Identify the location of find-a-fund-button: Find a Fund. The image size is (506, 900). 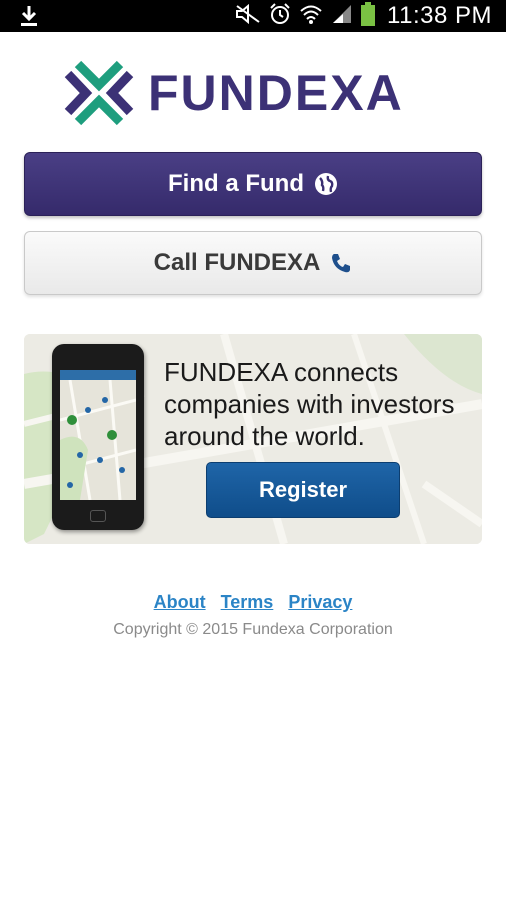
(253, 184).